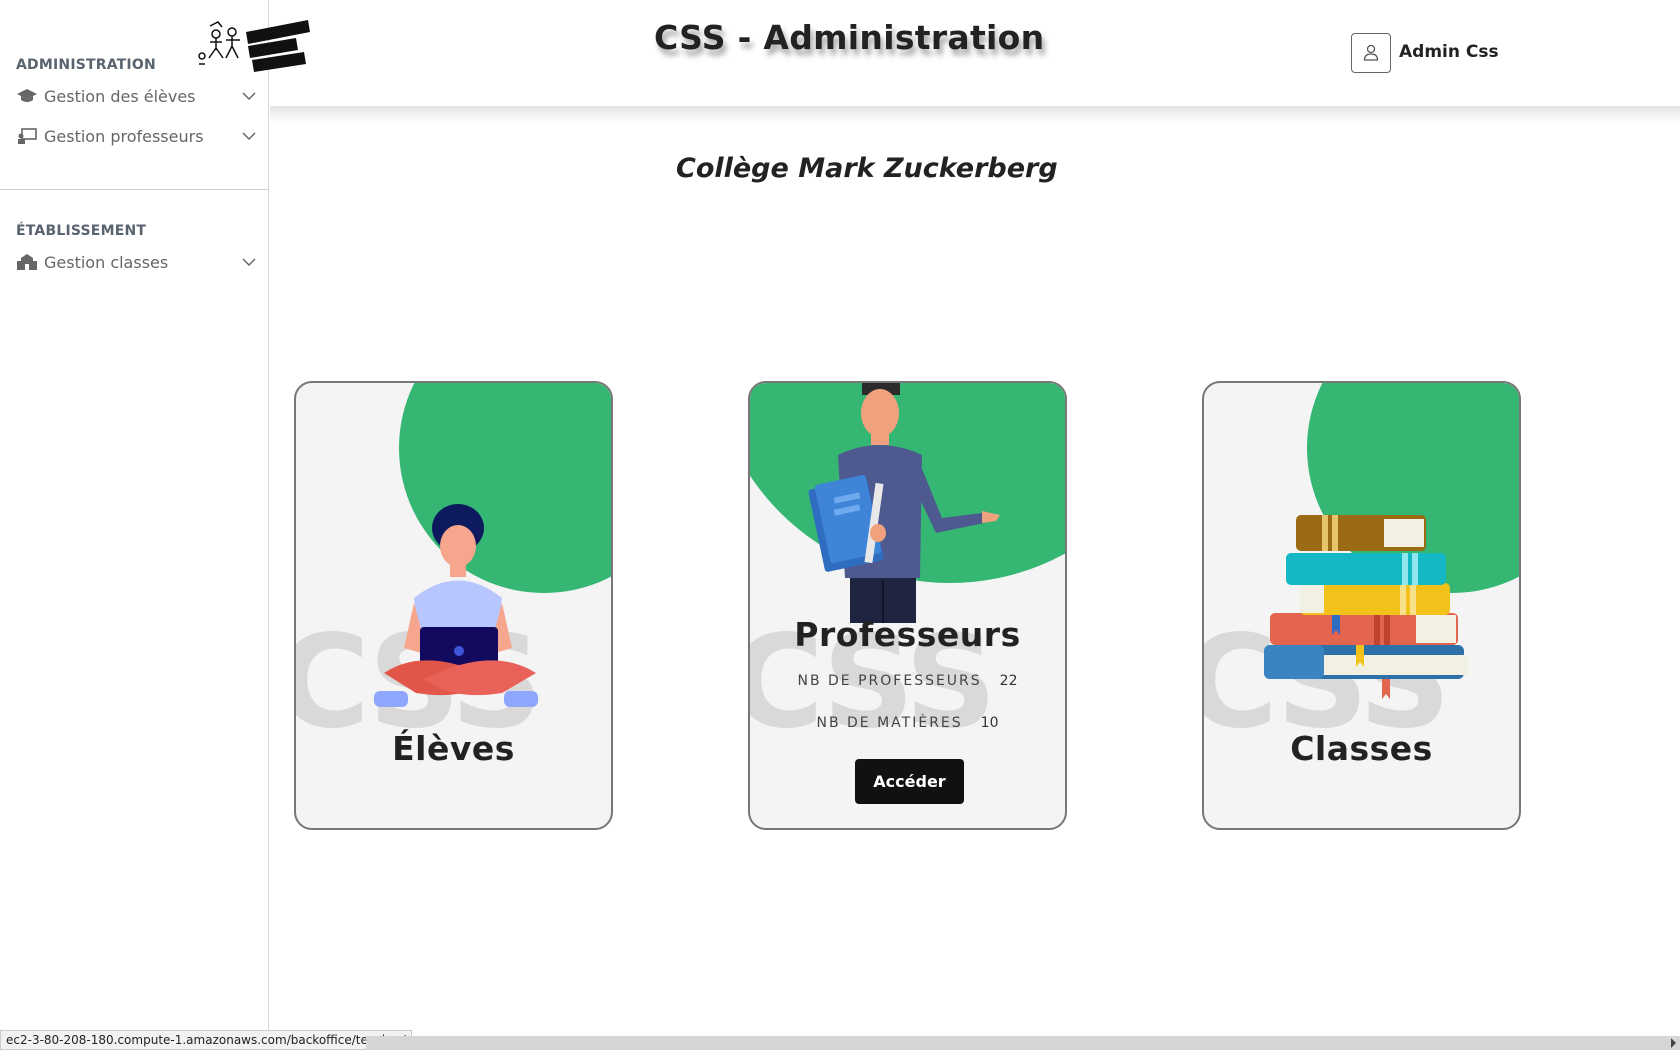 This screenshot has width=1680, height=1050. I want to click on stat-nb-matieres: NB DE MATIÈRES 10, so click(907, 723).